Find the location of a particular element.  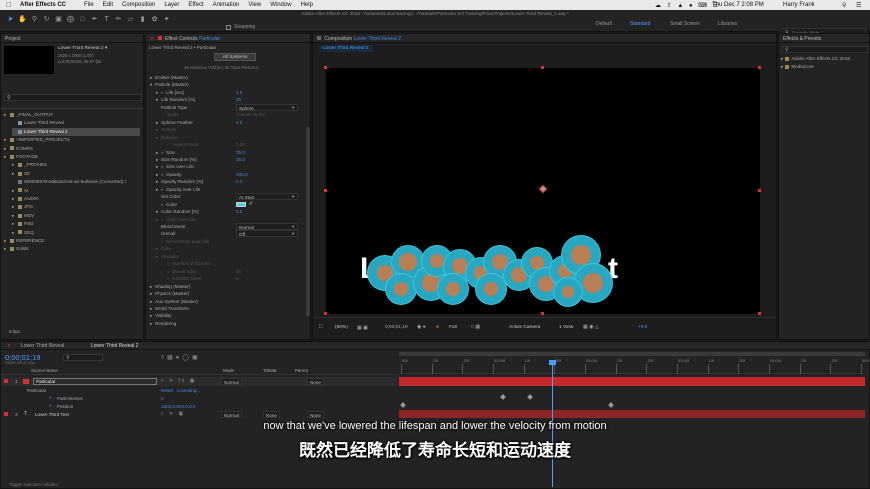

menu-list-icon: ☰ is located at coordinates (858, 5).